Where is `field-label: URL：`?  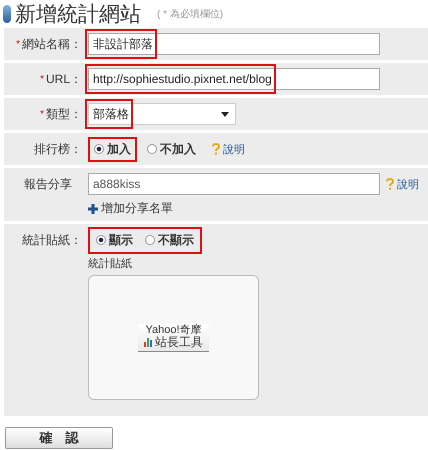 field-label: URL： is located at coordinates (64, 79).